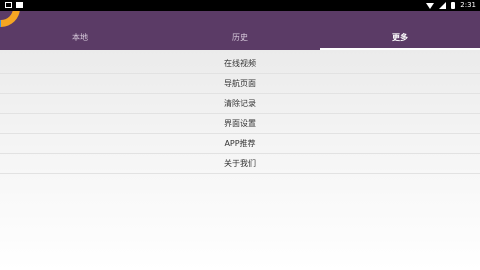 The width and height of the screenshot is (480, 270). I want to click on app-bar: 本地 历史 更多, so click(240, 30).